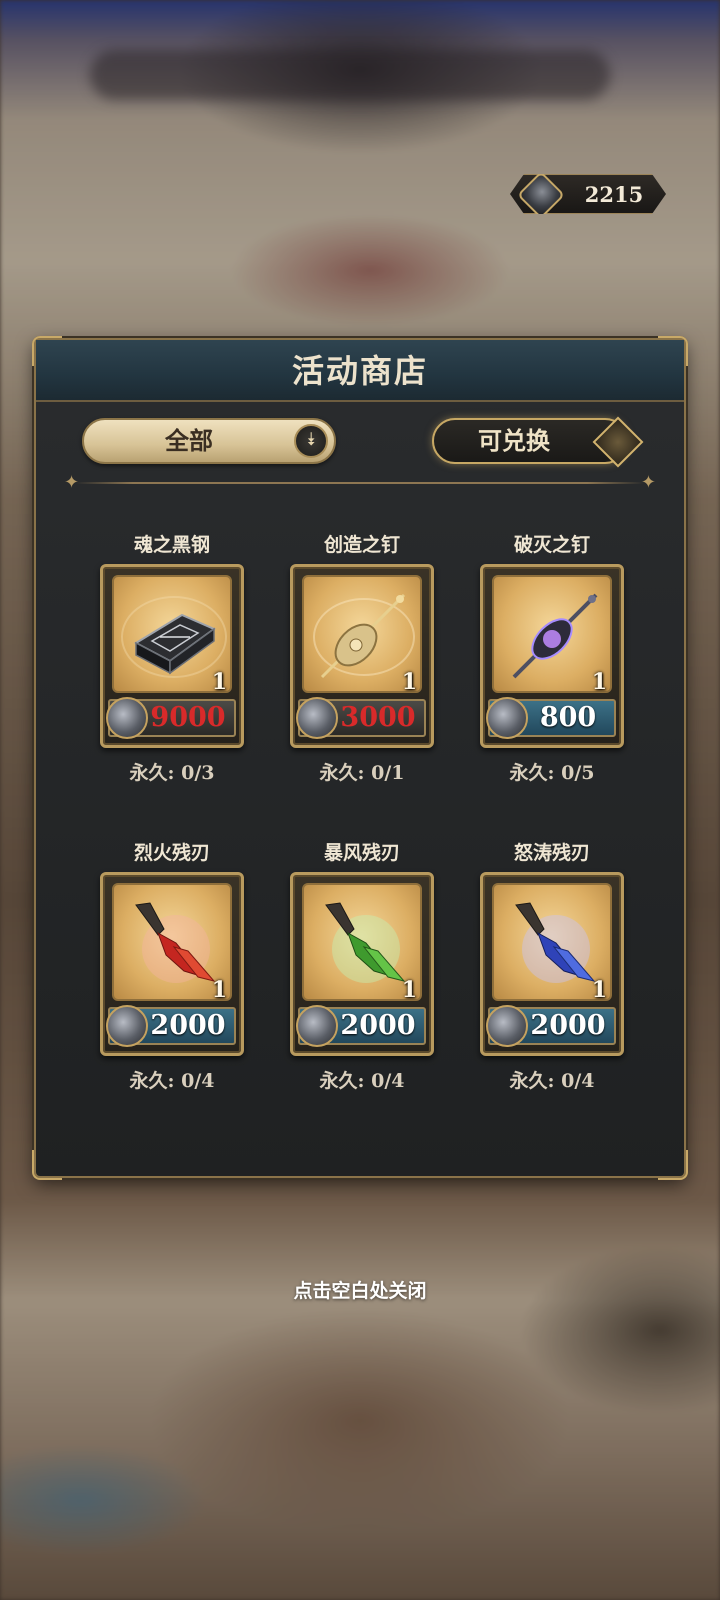  What do you see at coordinates (362, 656) in the screenshot?
I see `item-card: 1 3000` at bounding box center [362, 656].